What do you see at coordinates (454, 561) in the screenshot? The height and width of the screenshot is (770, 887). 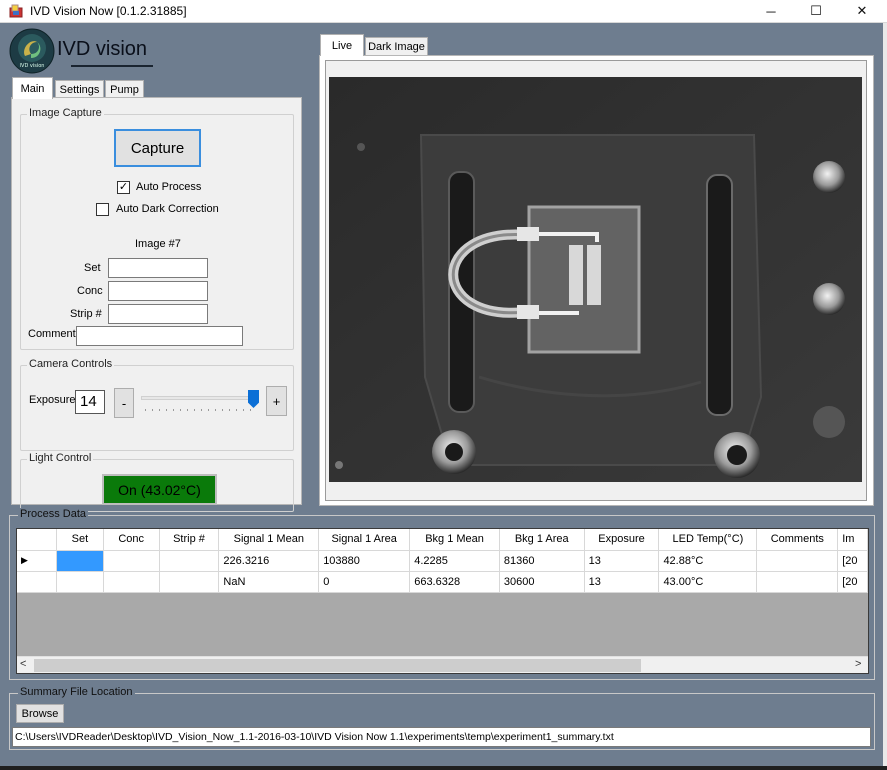 I see `table-cell: 4.2285` at bounding box center [454, 561].